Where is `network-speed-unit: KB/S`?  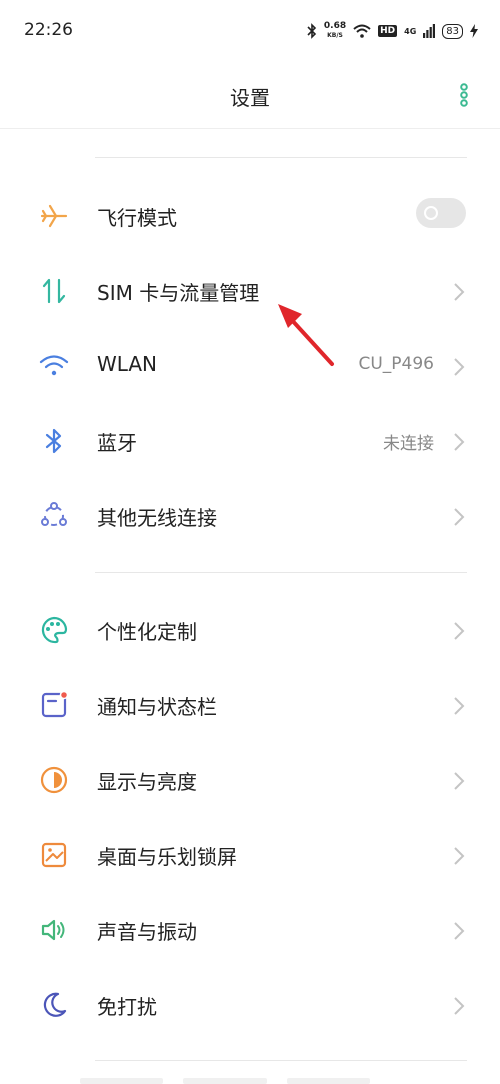 network-speed-unit: KB/S is located at coordinates (335, 35).